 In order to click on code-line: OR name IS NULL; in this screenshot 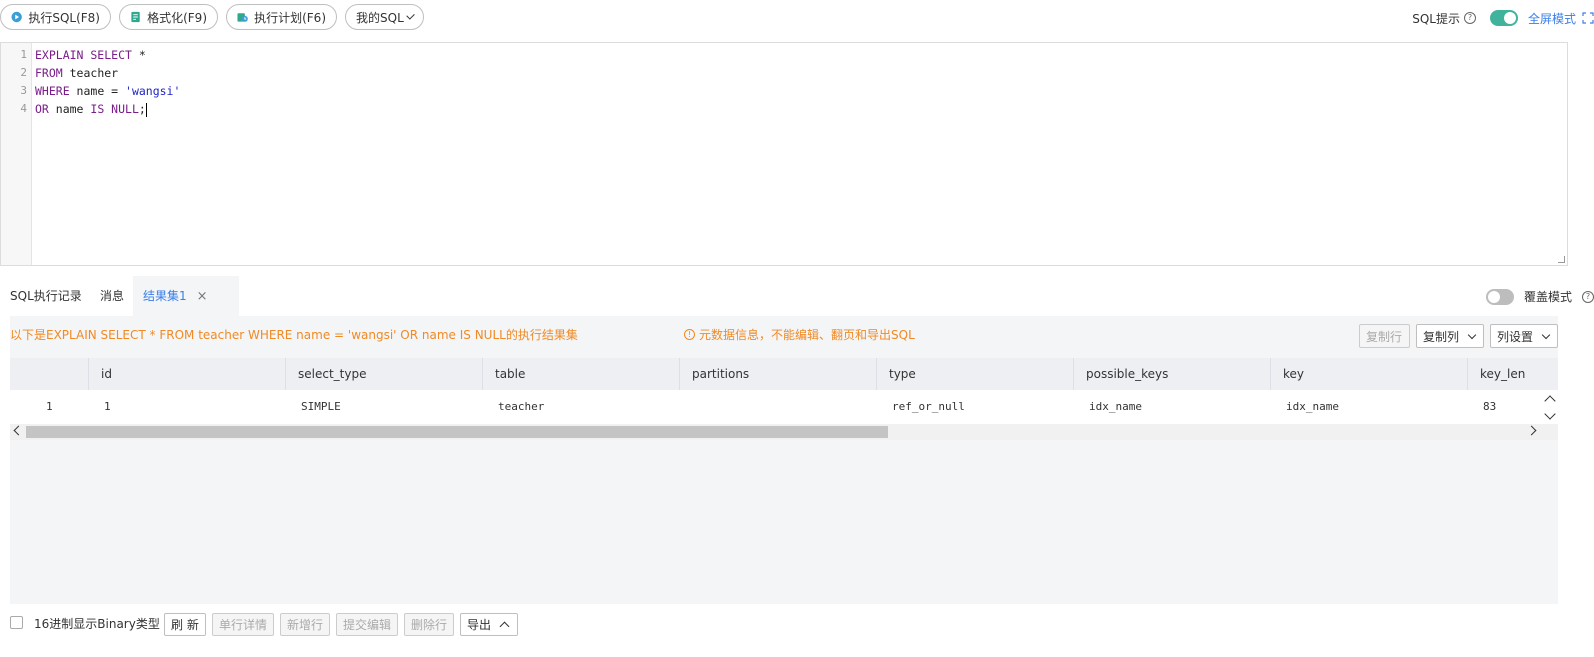, I will do `click(91, 109)`.